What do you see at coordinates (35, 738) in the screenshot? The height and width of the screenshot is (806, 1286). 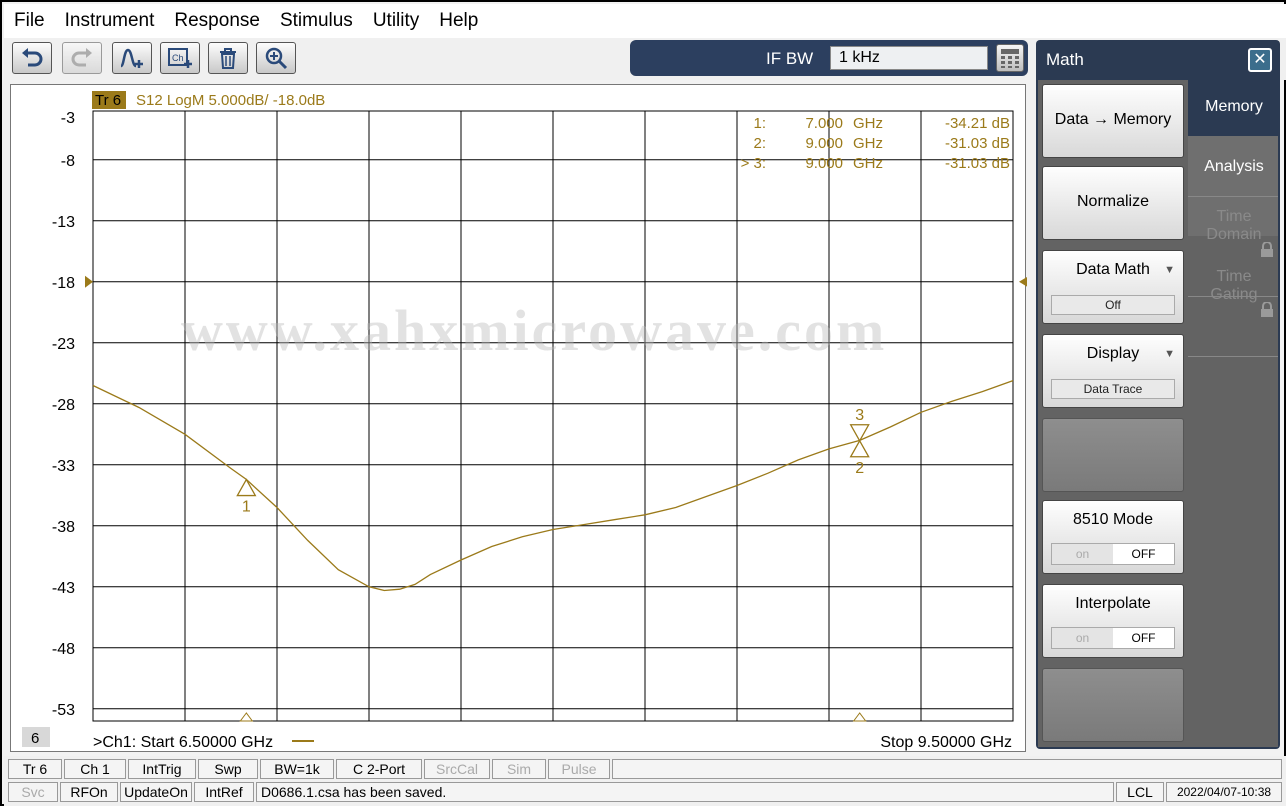 I see `channel-number: 6` at bounding box center [35, 738].